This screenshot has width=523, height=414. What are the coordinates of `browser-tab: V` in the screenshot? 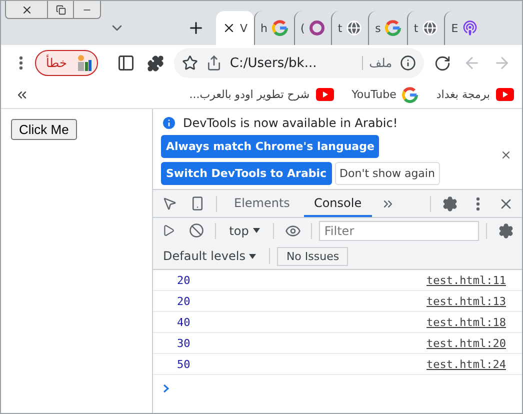 It's located at (235, 28).